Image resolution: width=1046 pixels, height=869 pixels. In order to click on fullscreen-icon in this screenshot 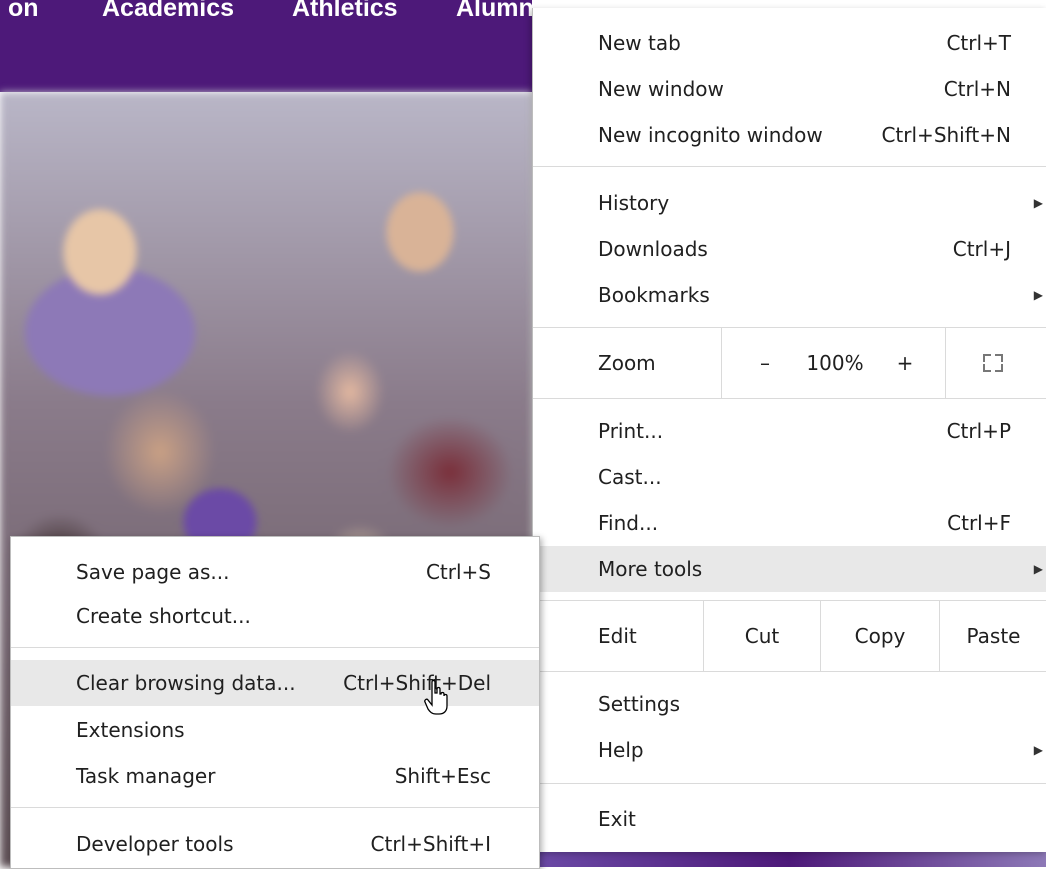, I will do `click(993, 363)`.